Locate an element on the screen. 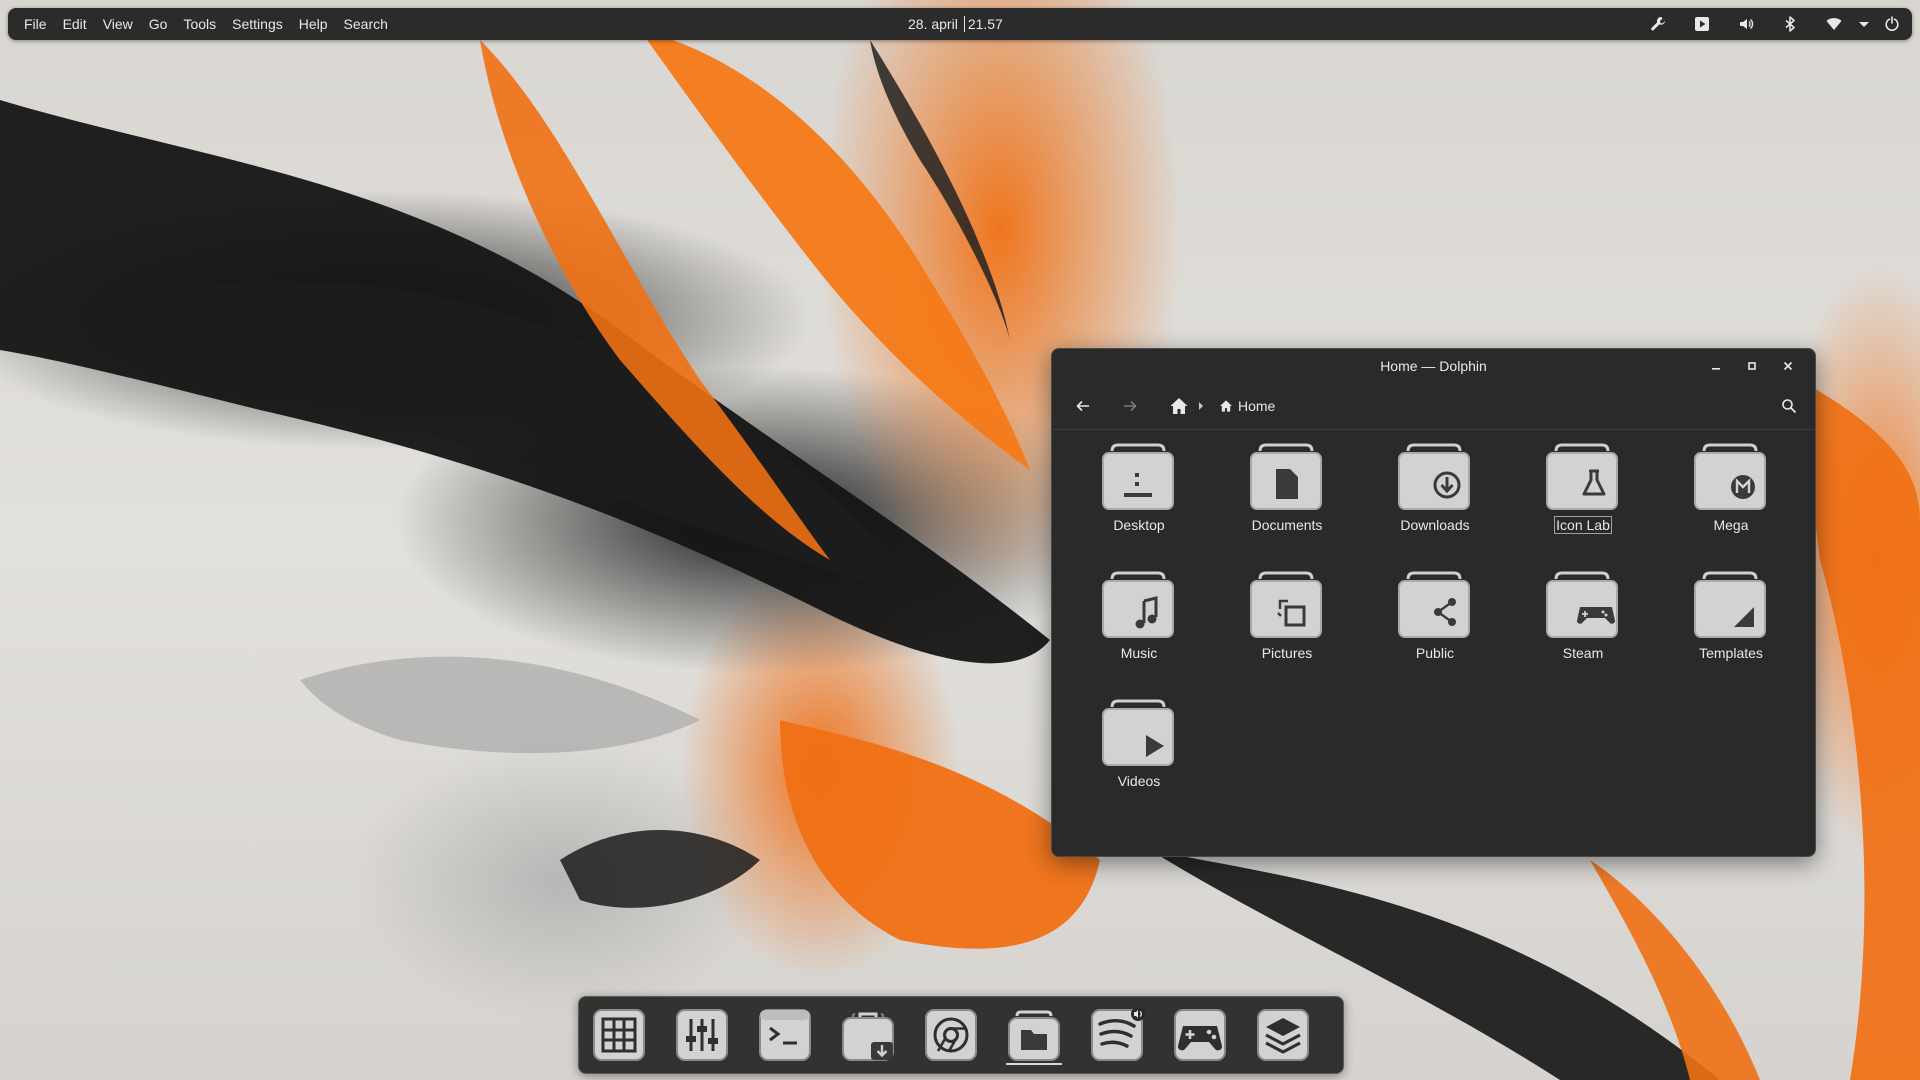 The height and width of the screenshot is (1080, 1920). dock-terminal is located at coordinates (785, 1035).